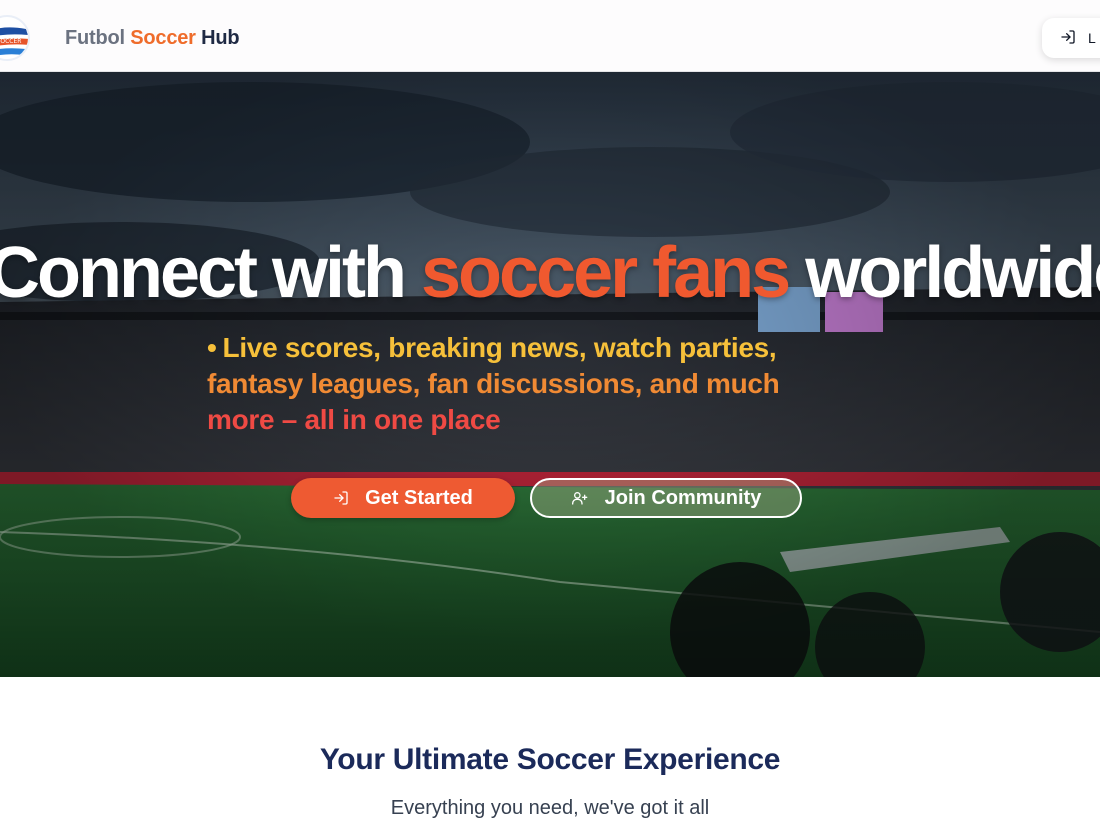 The image size is (1100, 825). Describe the element at coordinates (1092, 38) in the screenshot. I see `login-label: L` at that location.